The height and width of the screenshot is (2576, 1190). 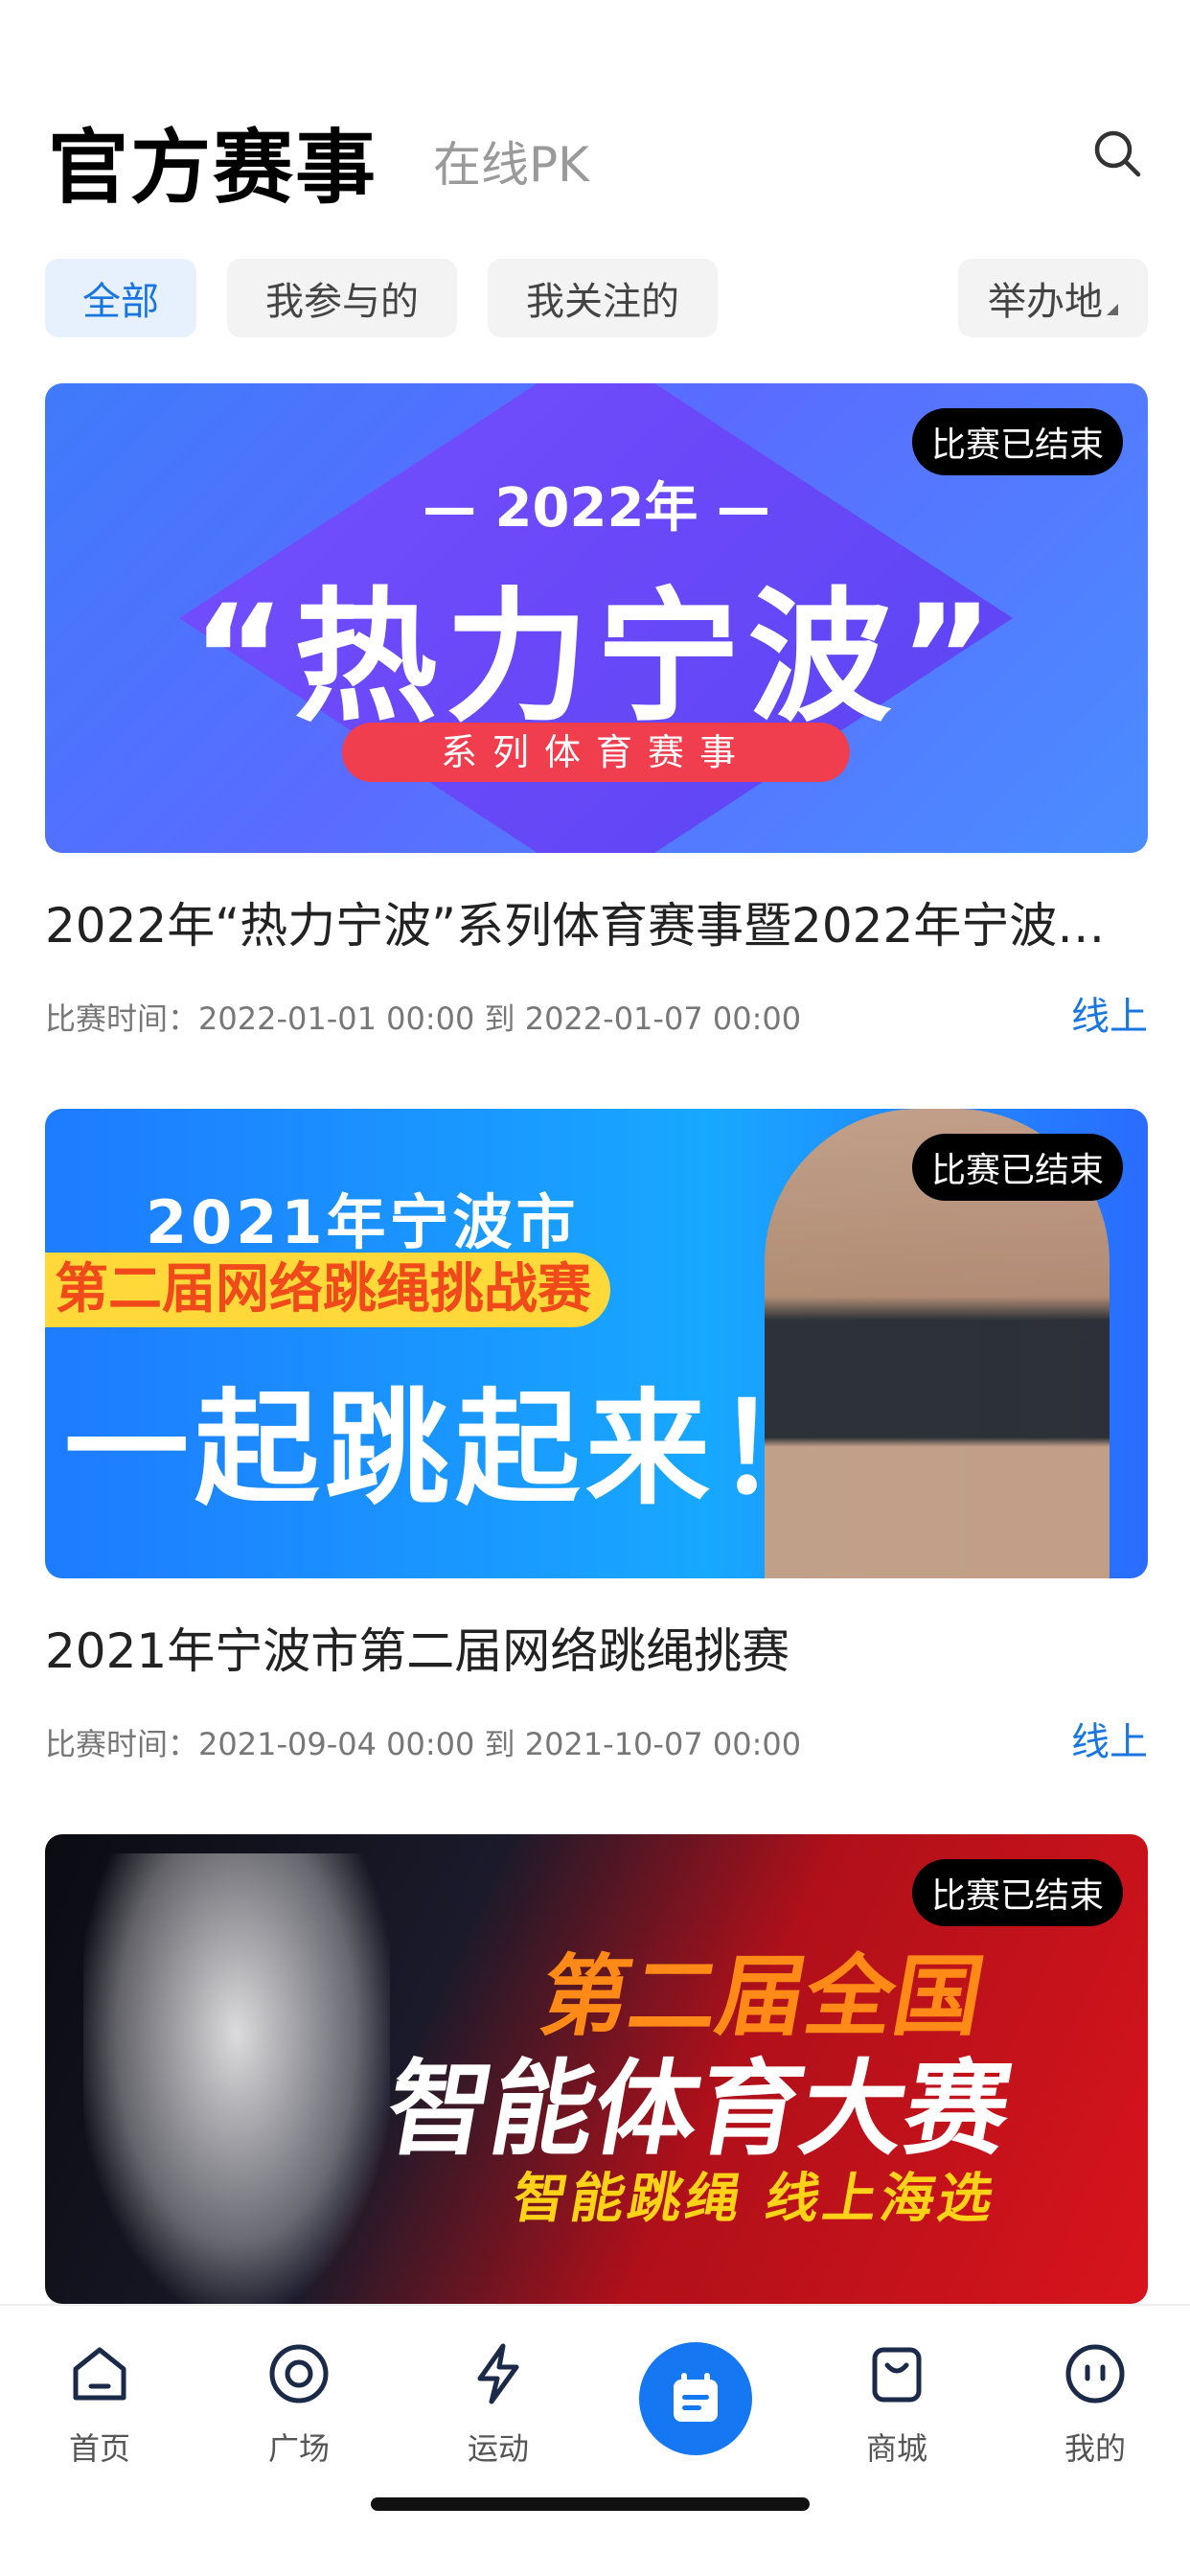 I want to click on home-indicator, so click(x=590, y=2504).